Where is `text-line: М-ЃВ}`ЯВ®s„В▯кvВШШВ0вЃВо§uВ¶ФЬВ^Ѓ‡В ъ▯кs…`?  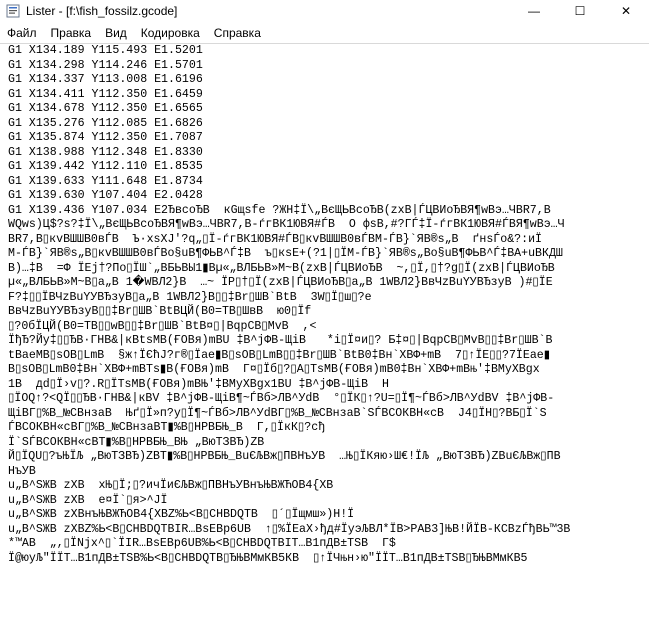 text-line: М-ЃВ}`ЯВ®s„В▯кvВШШВ0вЃВо§uВ¶ФЬВ^Ѓ‡В ъ▯кs… is located at coordinates (285, 253).